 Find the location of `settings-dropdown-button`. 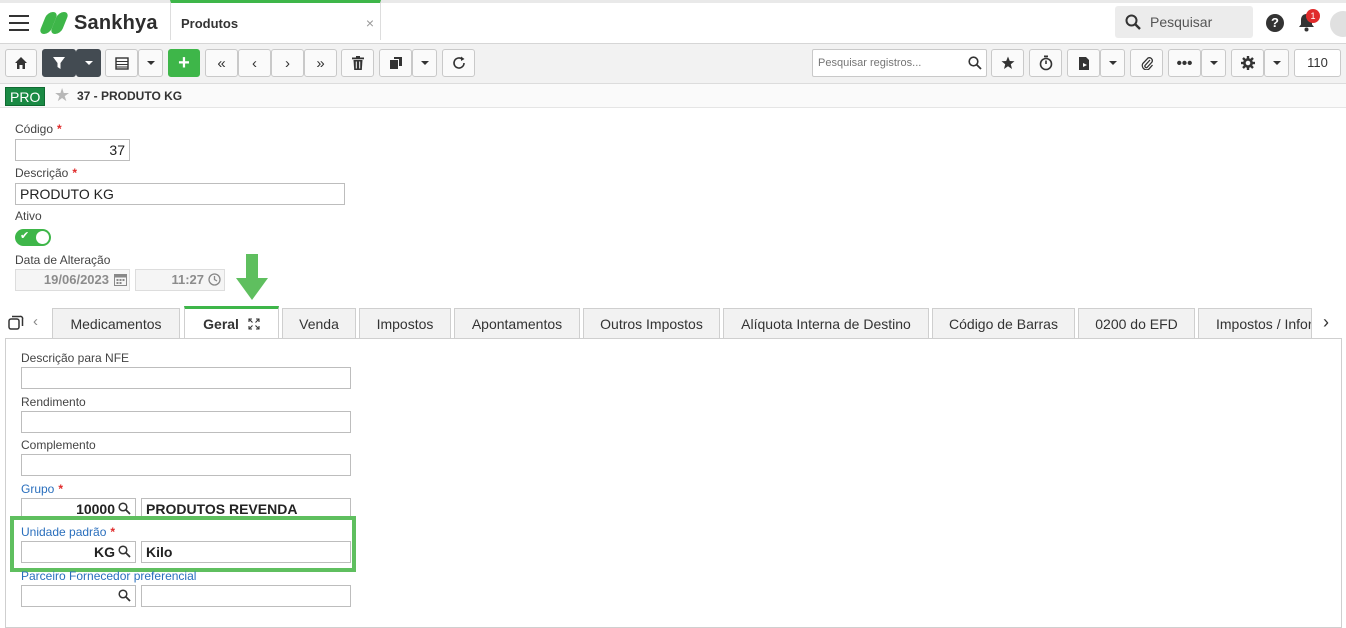

settings-dropdown-button is located at coordinates (1276, 63).